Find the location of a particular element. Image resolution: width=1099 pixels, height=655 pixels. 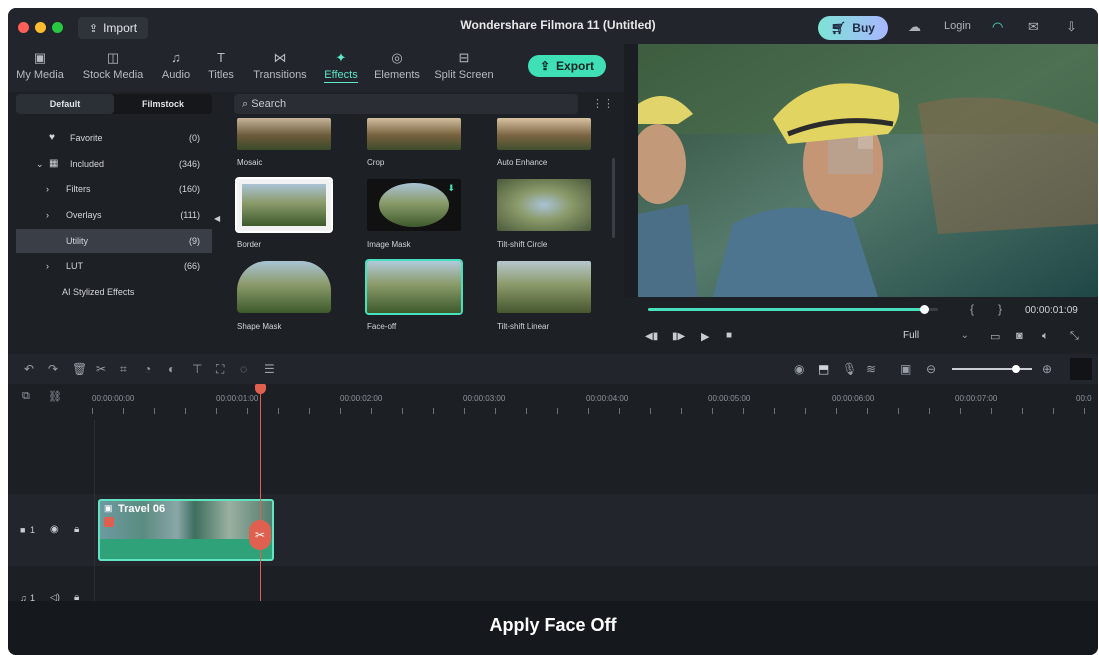

grid-icon: ▦ is located at coordinates (54, 163).